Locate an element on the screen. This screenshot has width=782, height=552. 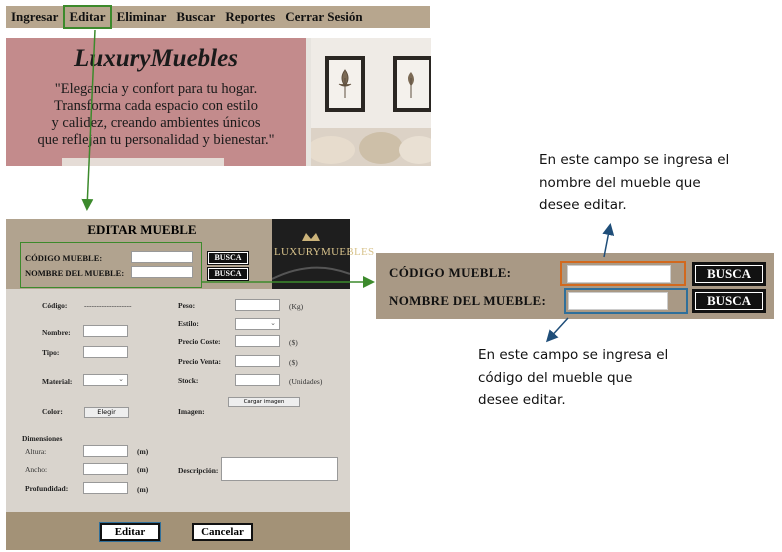
editar-to-form-arrow is located at coordinates (88, 120).